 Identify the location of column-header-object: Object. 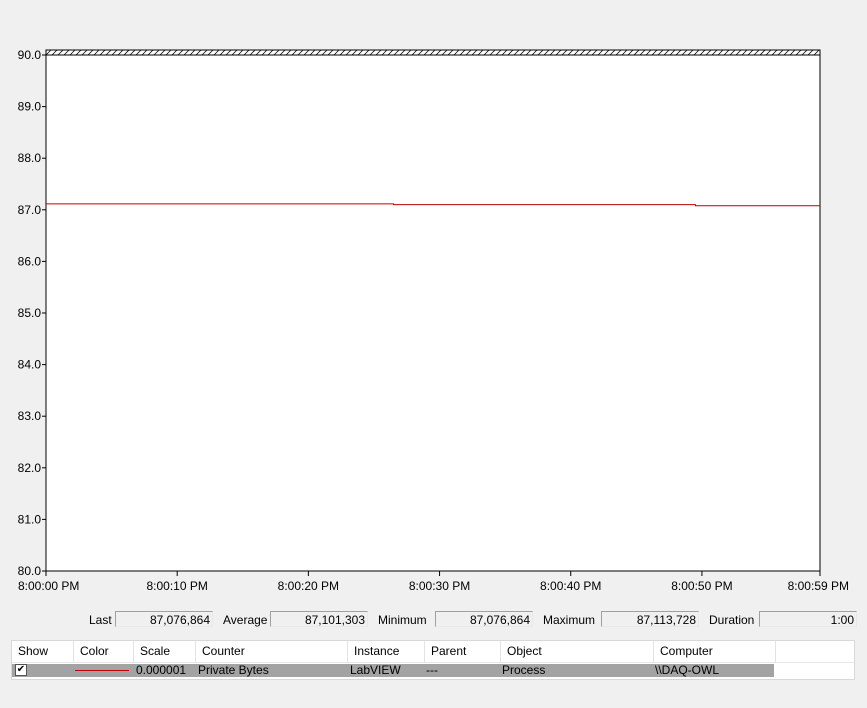
(577, 651).